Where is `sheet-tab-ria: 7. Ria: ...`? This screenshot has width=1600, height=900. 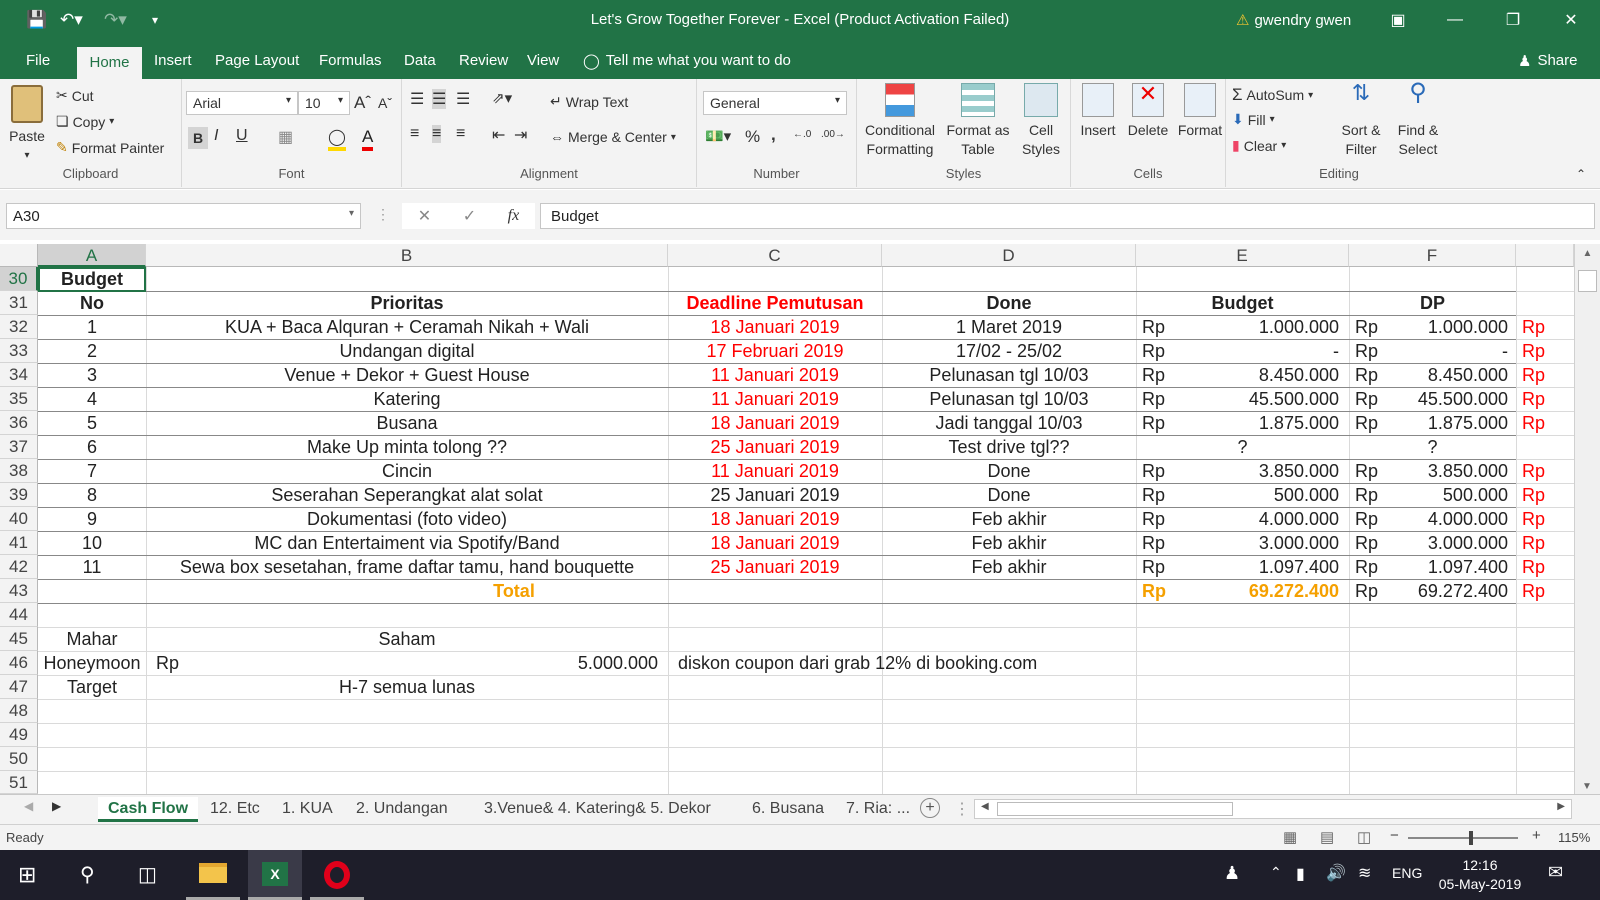
sheet-tab-ria: 7. Ria: ... is located at coordinates (878, 809).